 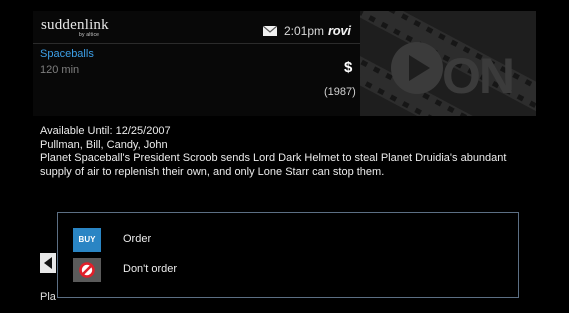 What do you see at coordinates (60, 70) in the screenshot?
I see `program-duration: 120 min` at bounding box center [60, 70].